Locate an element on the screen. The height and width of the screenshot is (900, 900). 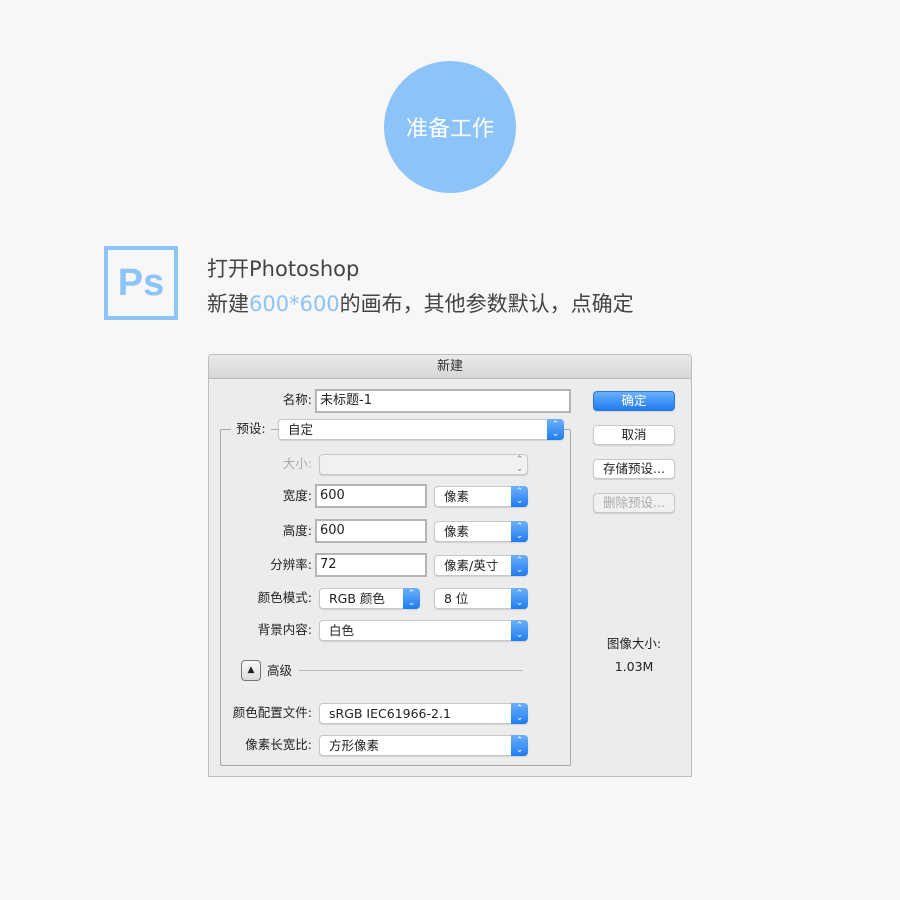
resolution-label: 分辨率: is located at coordinates (291, 564).